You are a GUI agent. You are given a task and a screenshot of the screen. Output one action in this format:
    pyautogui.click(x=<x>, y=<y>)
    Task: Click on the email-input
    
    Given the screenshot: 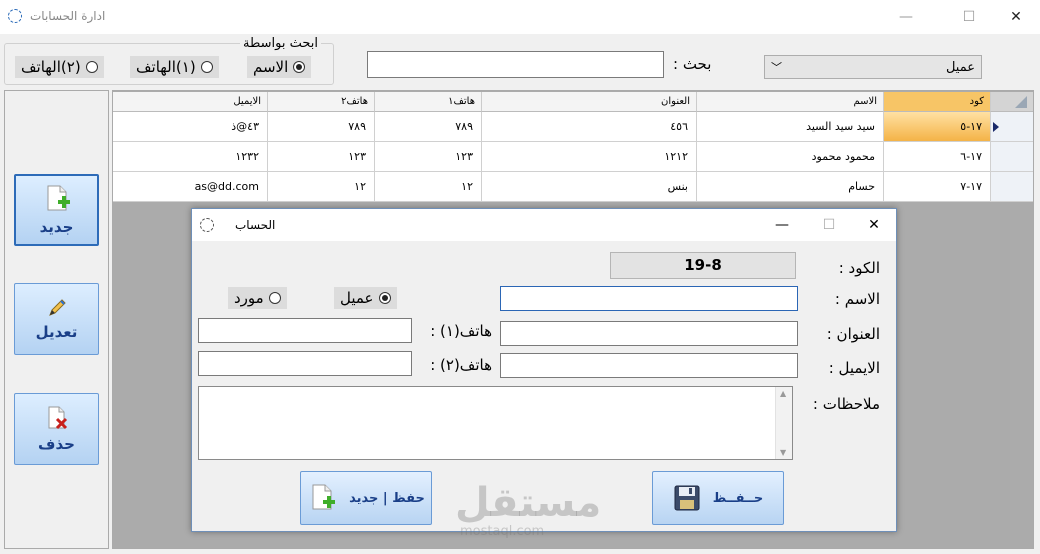 What is the action you would take?
    pyautogui.click(x=649, y=365)
    